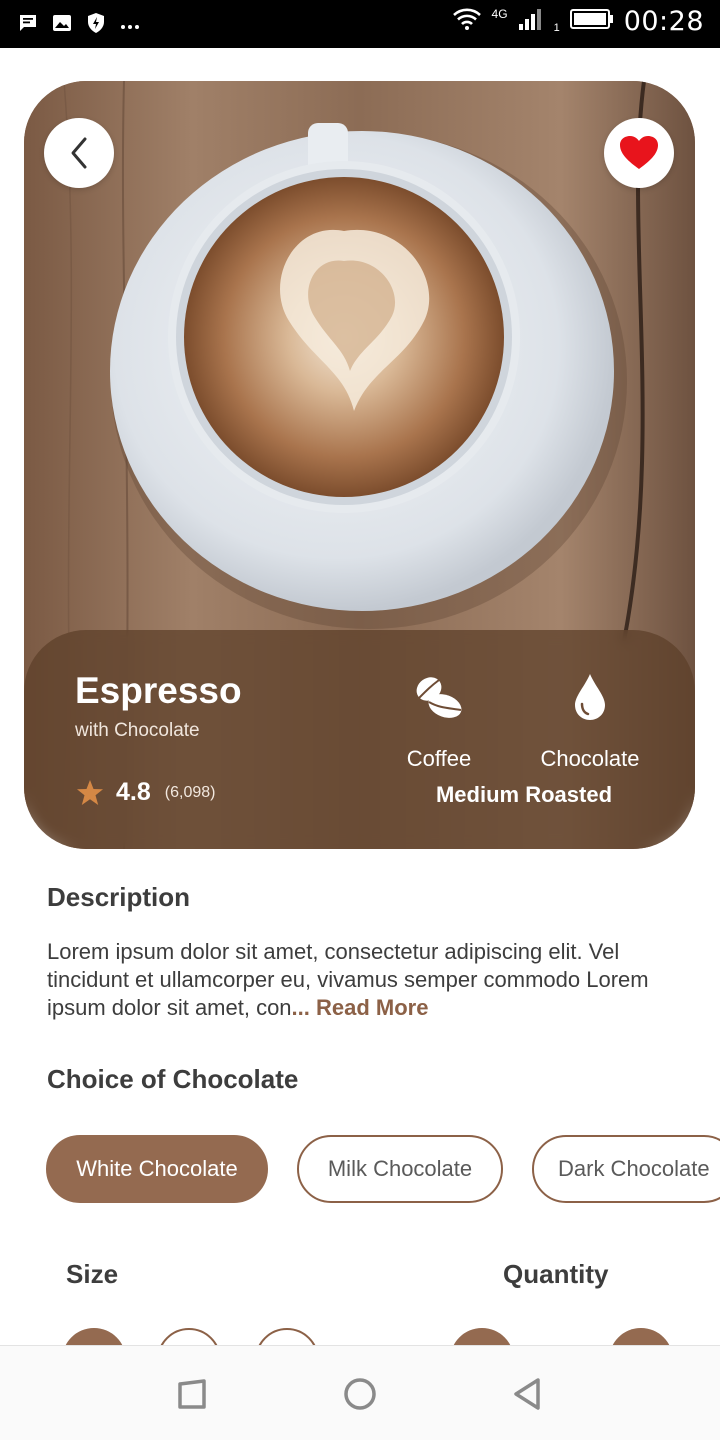 Image resolution: width=720 pixels, height=1440 pixels. I want to click on battery-icon, so click(591, 21).